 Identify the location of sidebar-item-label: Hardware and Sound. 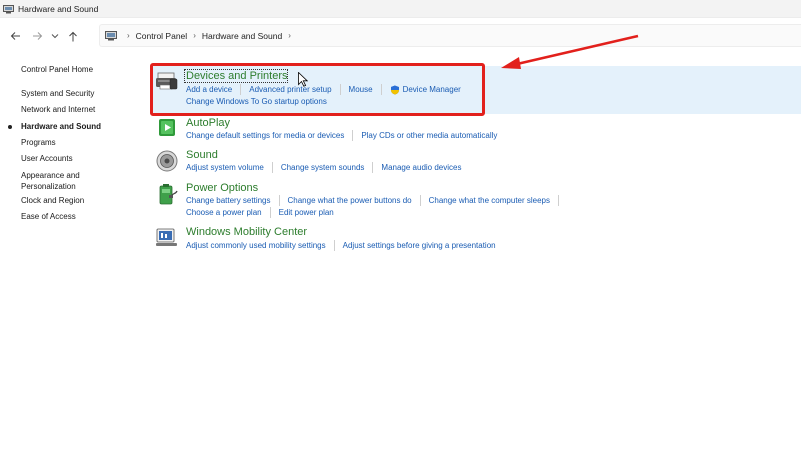
(61, 126).